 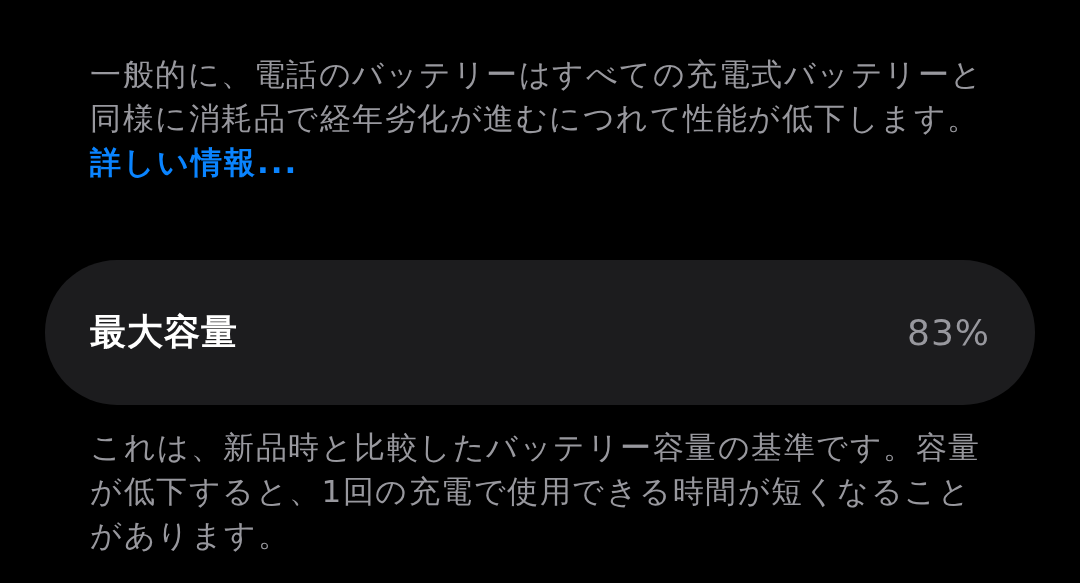 What do you see at coordinates (948, 332) in the screenshot?
I see `capacity-value: 83%` at bounding box center [948, 332].